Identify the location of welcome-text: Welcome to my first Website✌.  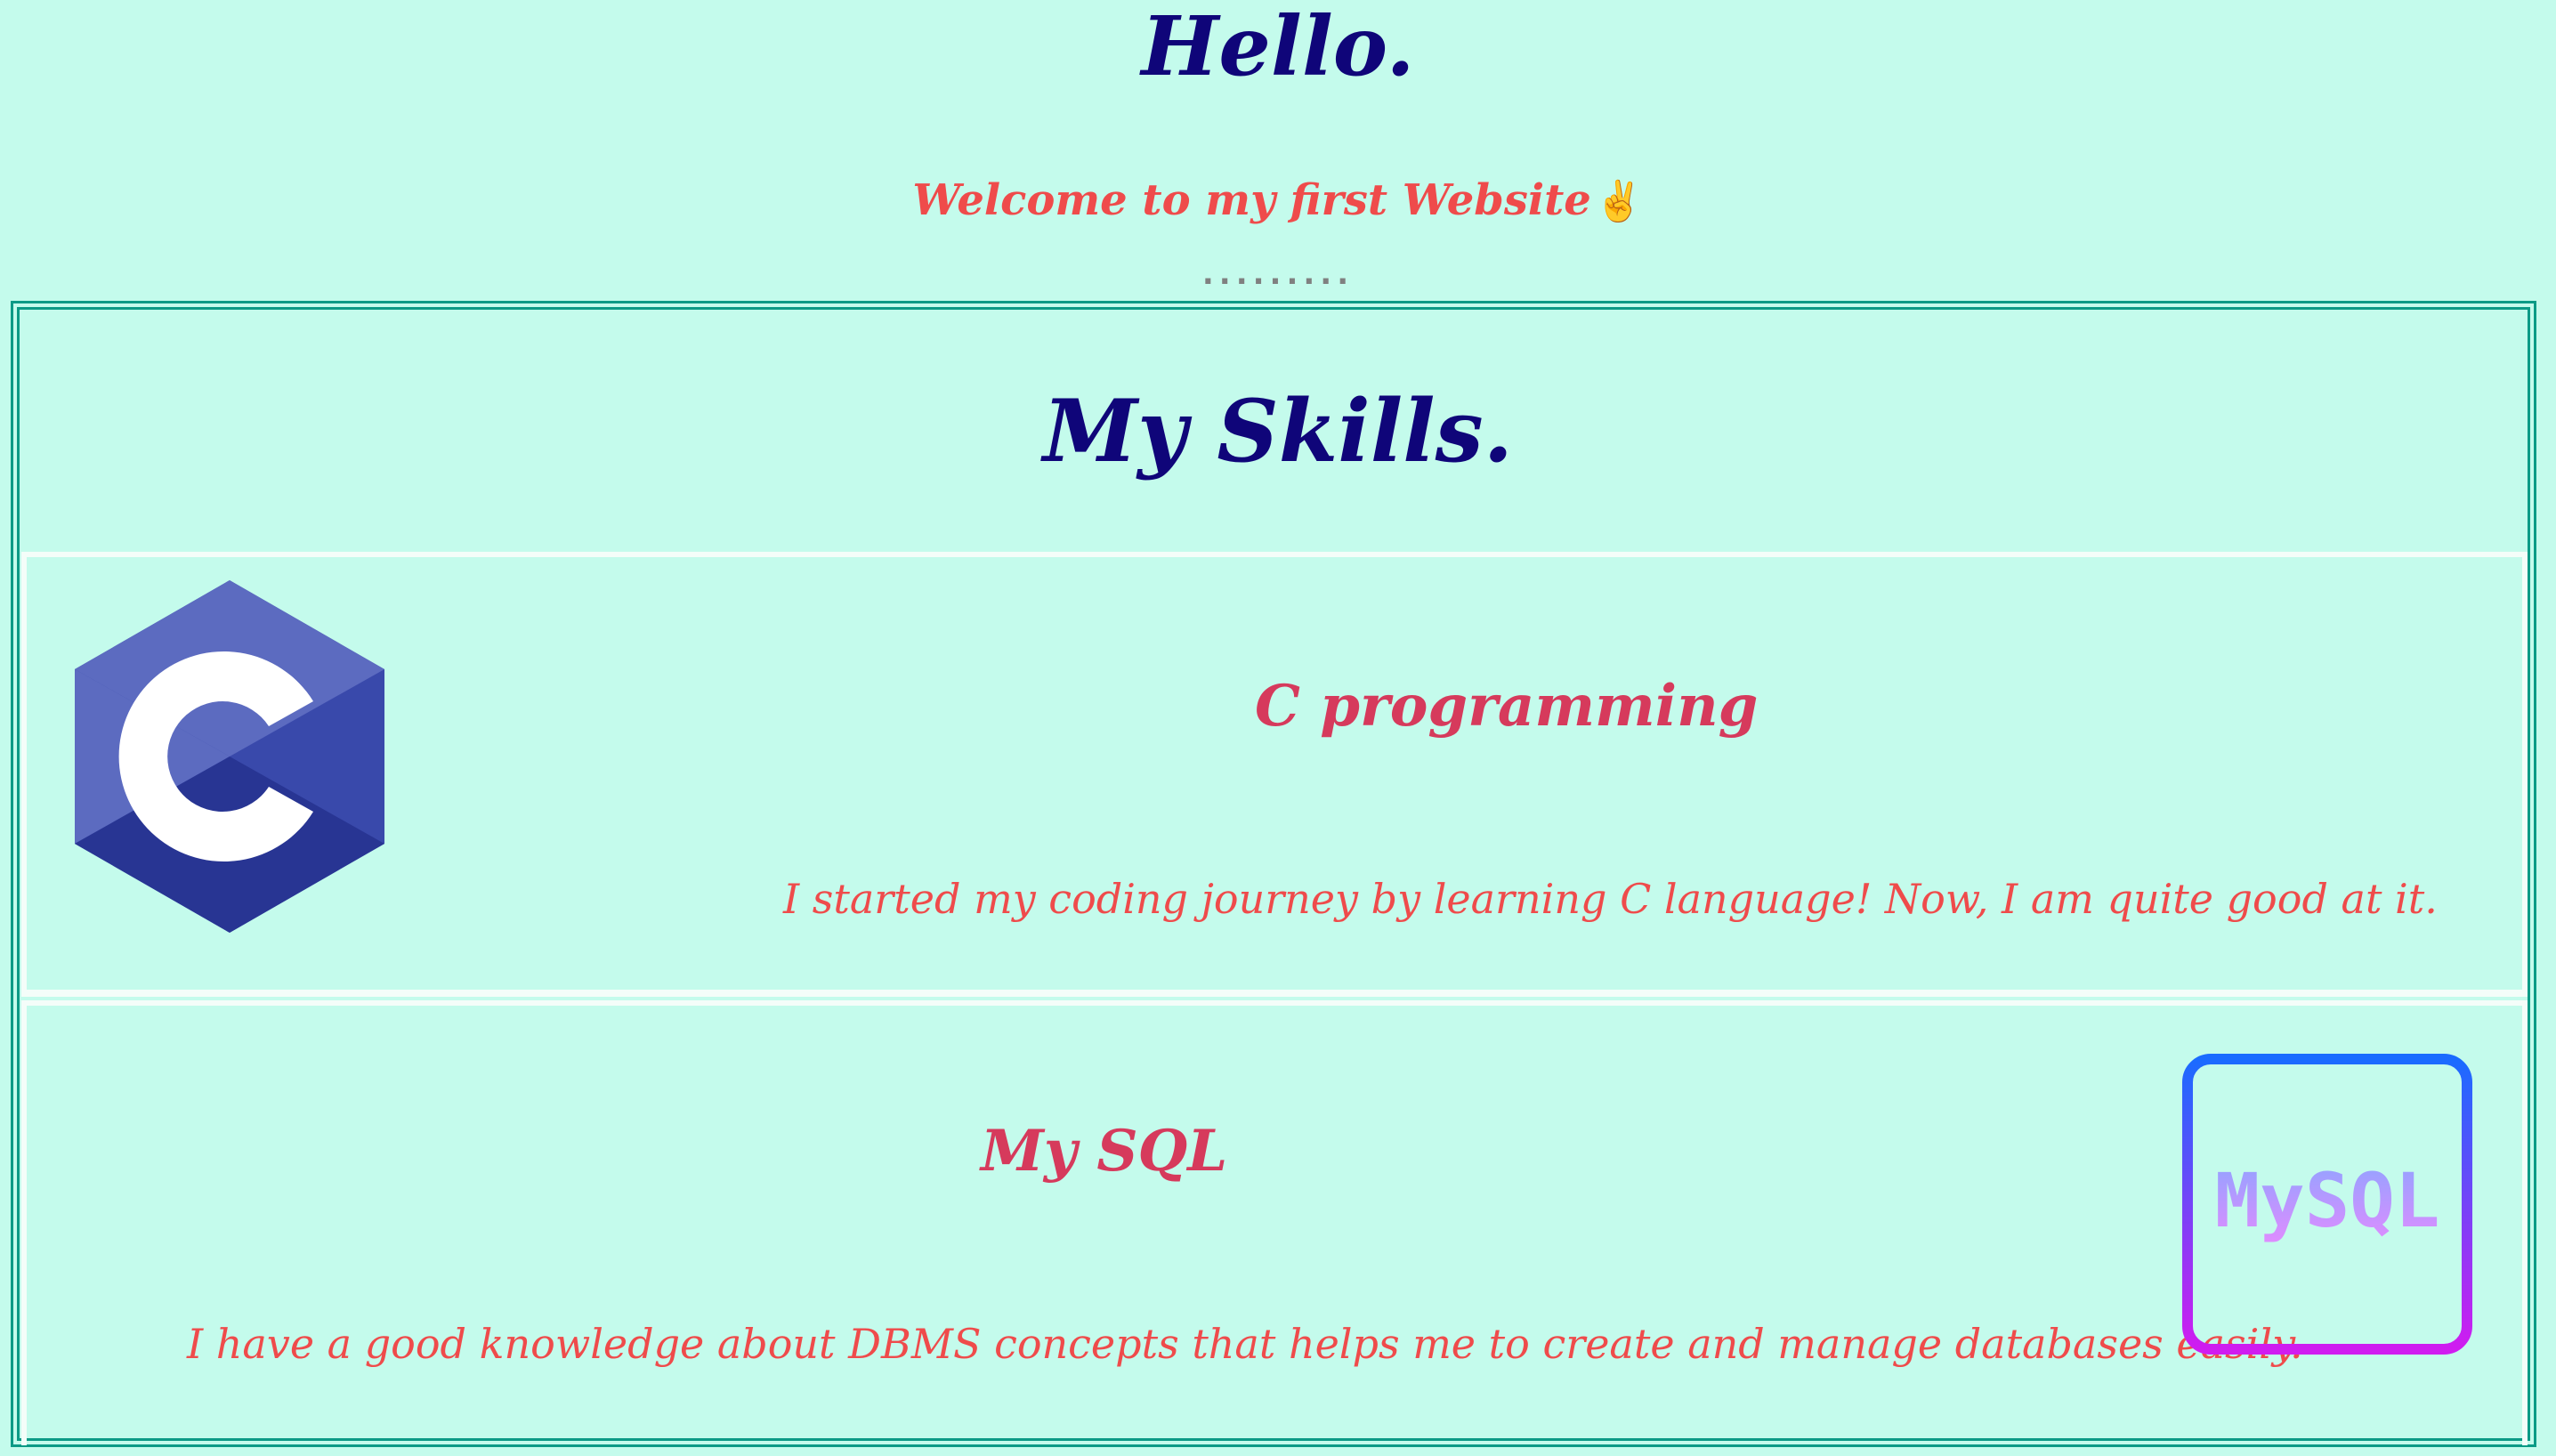
(1278, 201).